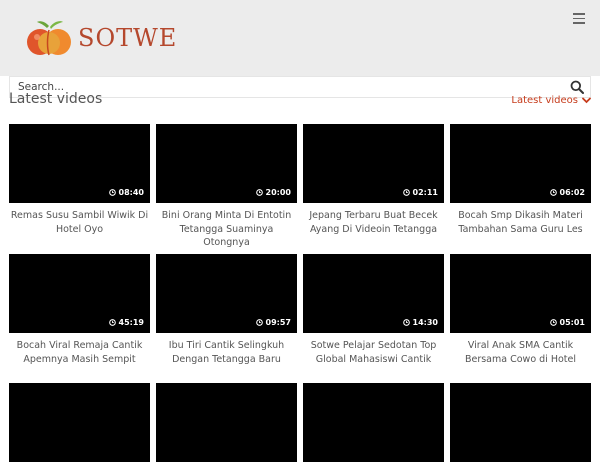 Image resolution: width=600 pixels, height=462 pixels. I want to click on duration-badge: 02:11, so click(420, 192).